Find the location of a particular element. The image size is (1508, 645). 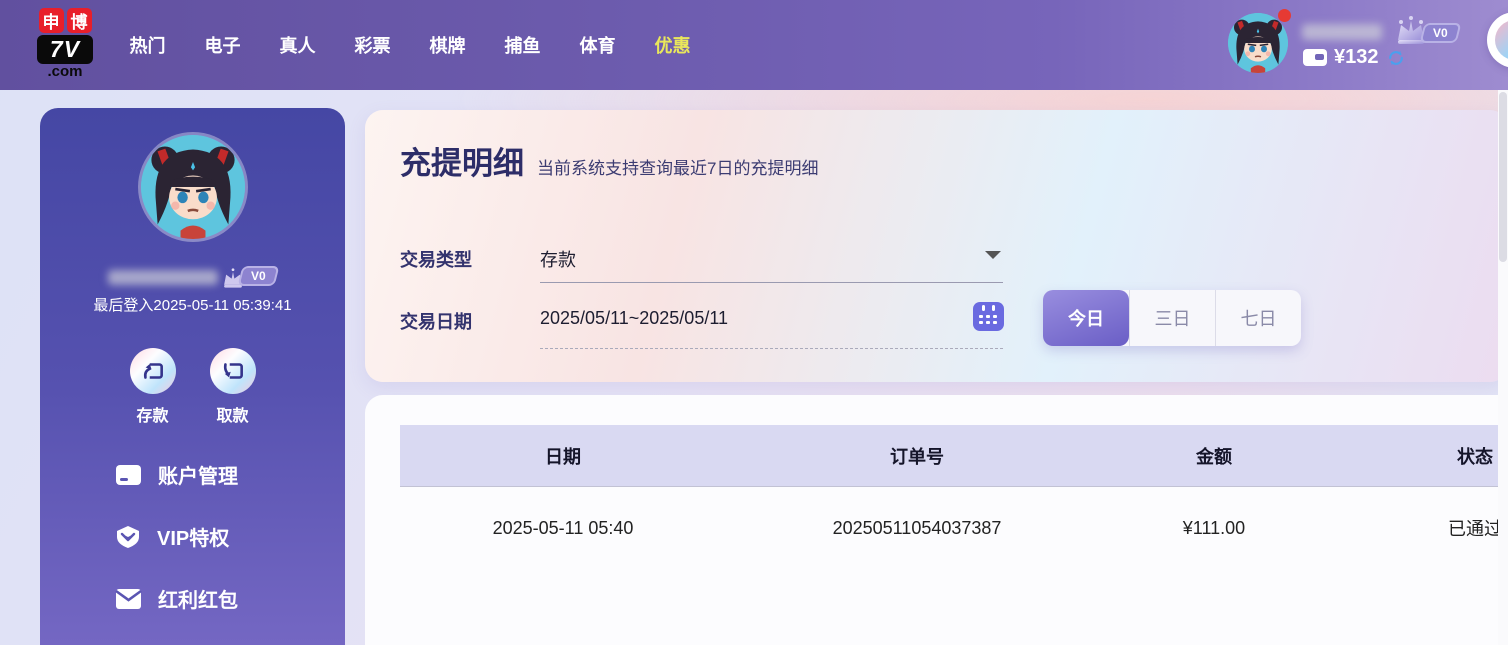

table-header-row: 日期 订单号 金额 状态 is located at coordinates (954, 456).